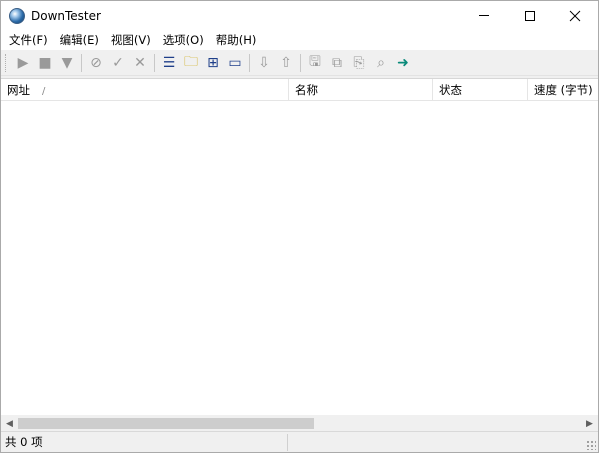 This screenshot has height=453, width=599. Describe the element at coordinates (359, 63) in the screenshot. I see `paste-icon: ⎘` at that location.